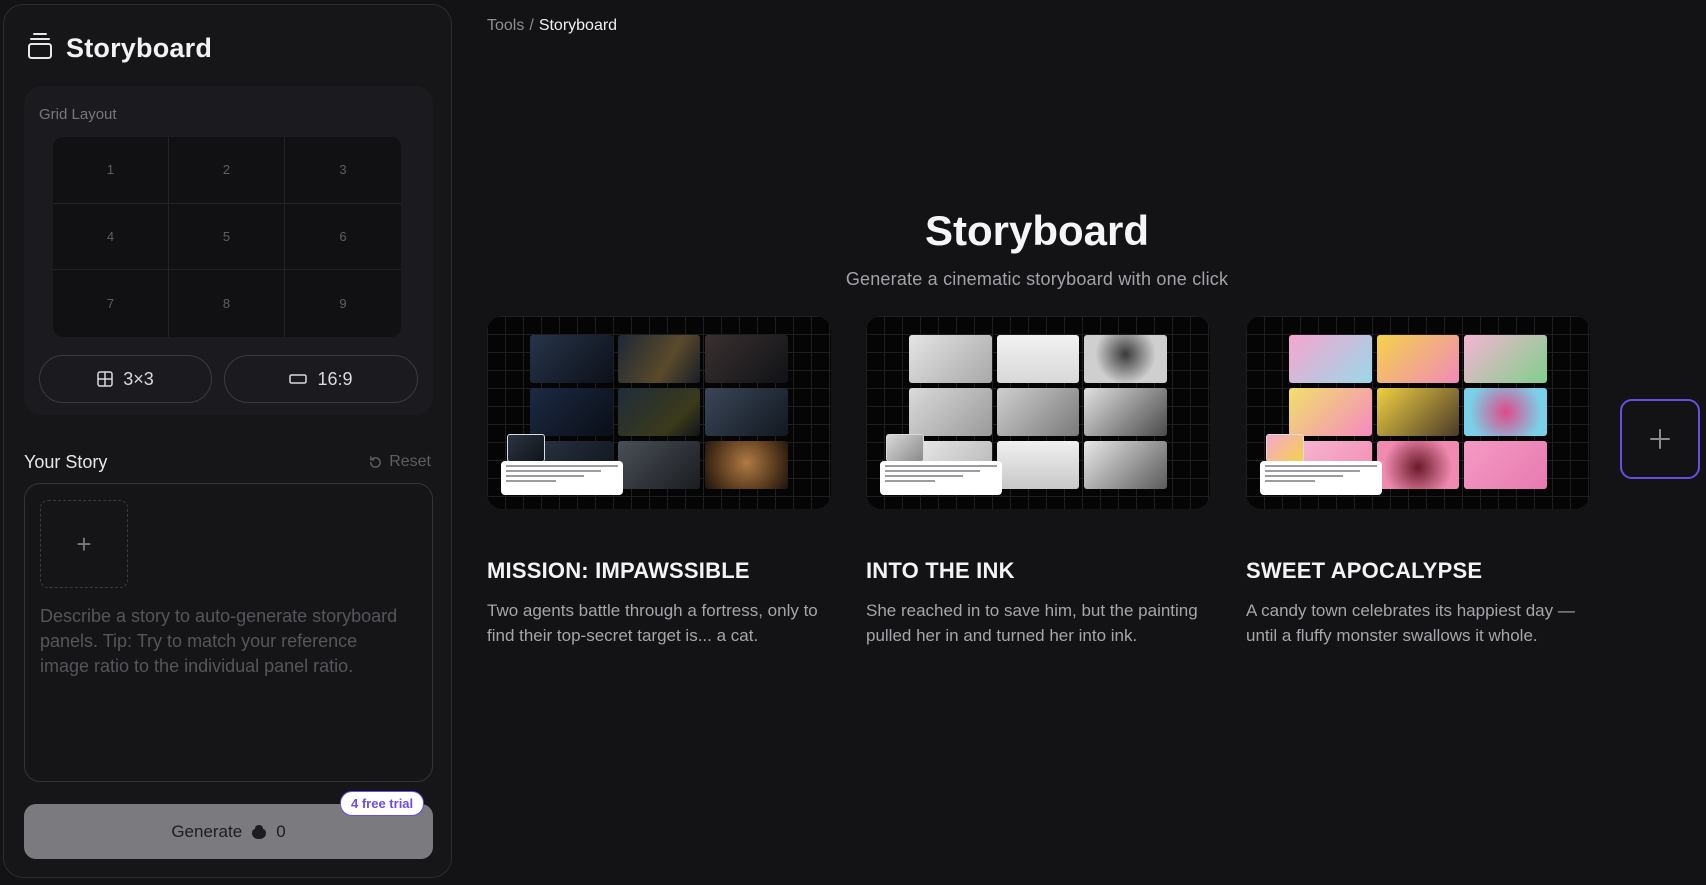  What do you see at coordinates (335, 378) in the screenshot?
I see `aspect-ratio-label: 16:9` at bounding box center [335, 378].